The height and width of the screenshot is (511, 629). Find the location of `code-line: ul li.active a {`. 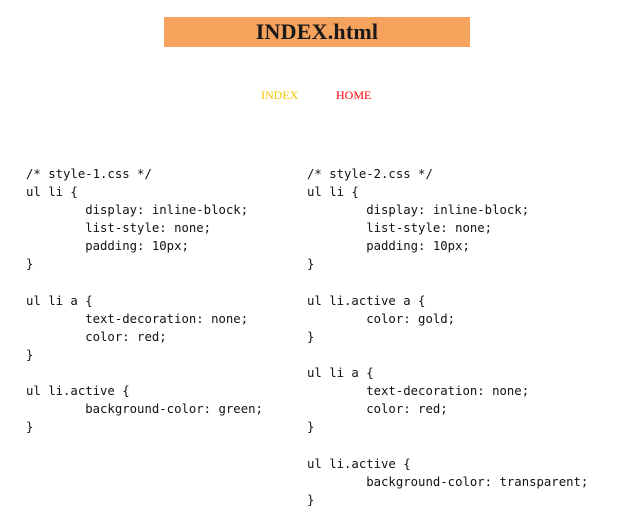

code-line: ul li.active a { is located at coordinates (366, 300).